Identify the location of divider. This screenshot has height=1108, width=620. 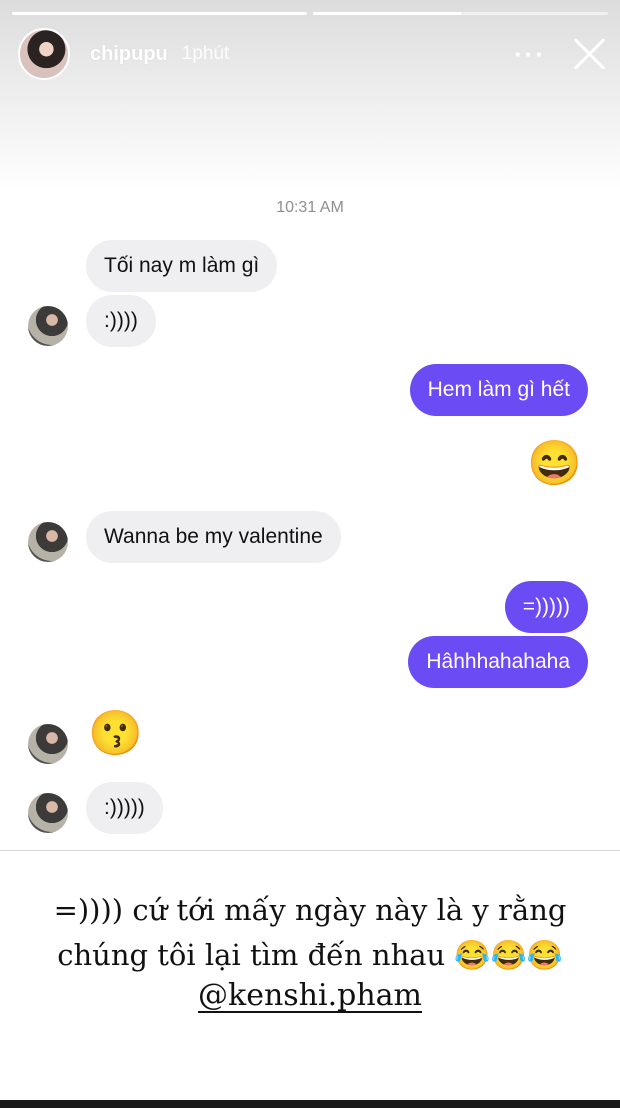
(310, 850).